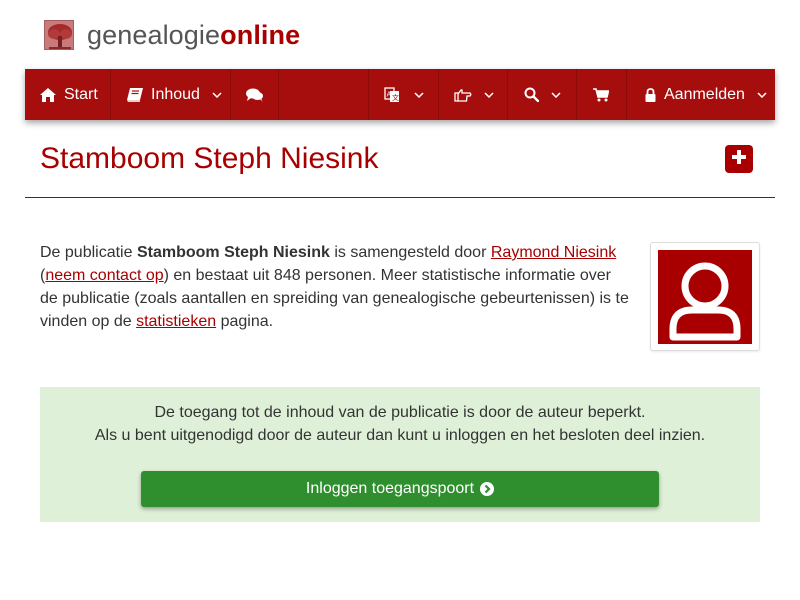 The height and width of the screenshot is (600, 800). I want to click on main-navbar: Start Inhoud A文 Aanmelden, so click(400, 94).